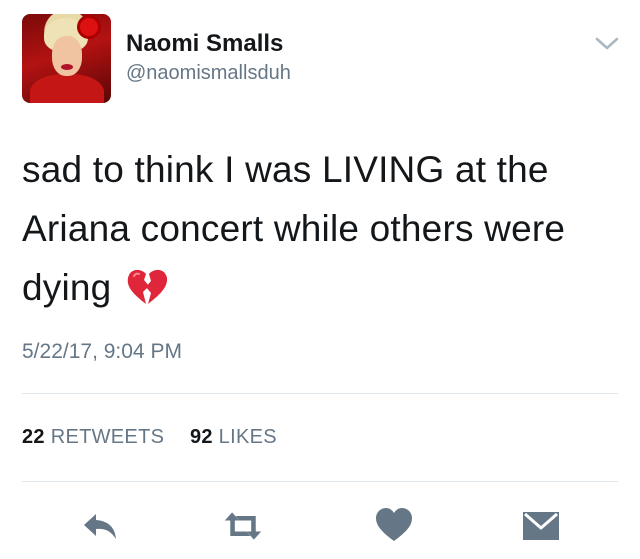 The image size is (640, 559). What do you see at coordinates (607, 44) in the screenshot?
I see `chevron-down-icon` at bounding box center [607, 44].